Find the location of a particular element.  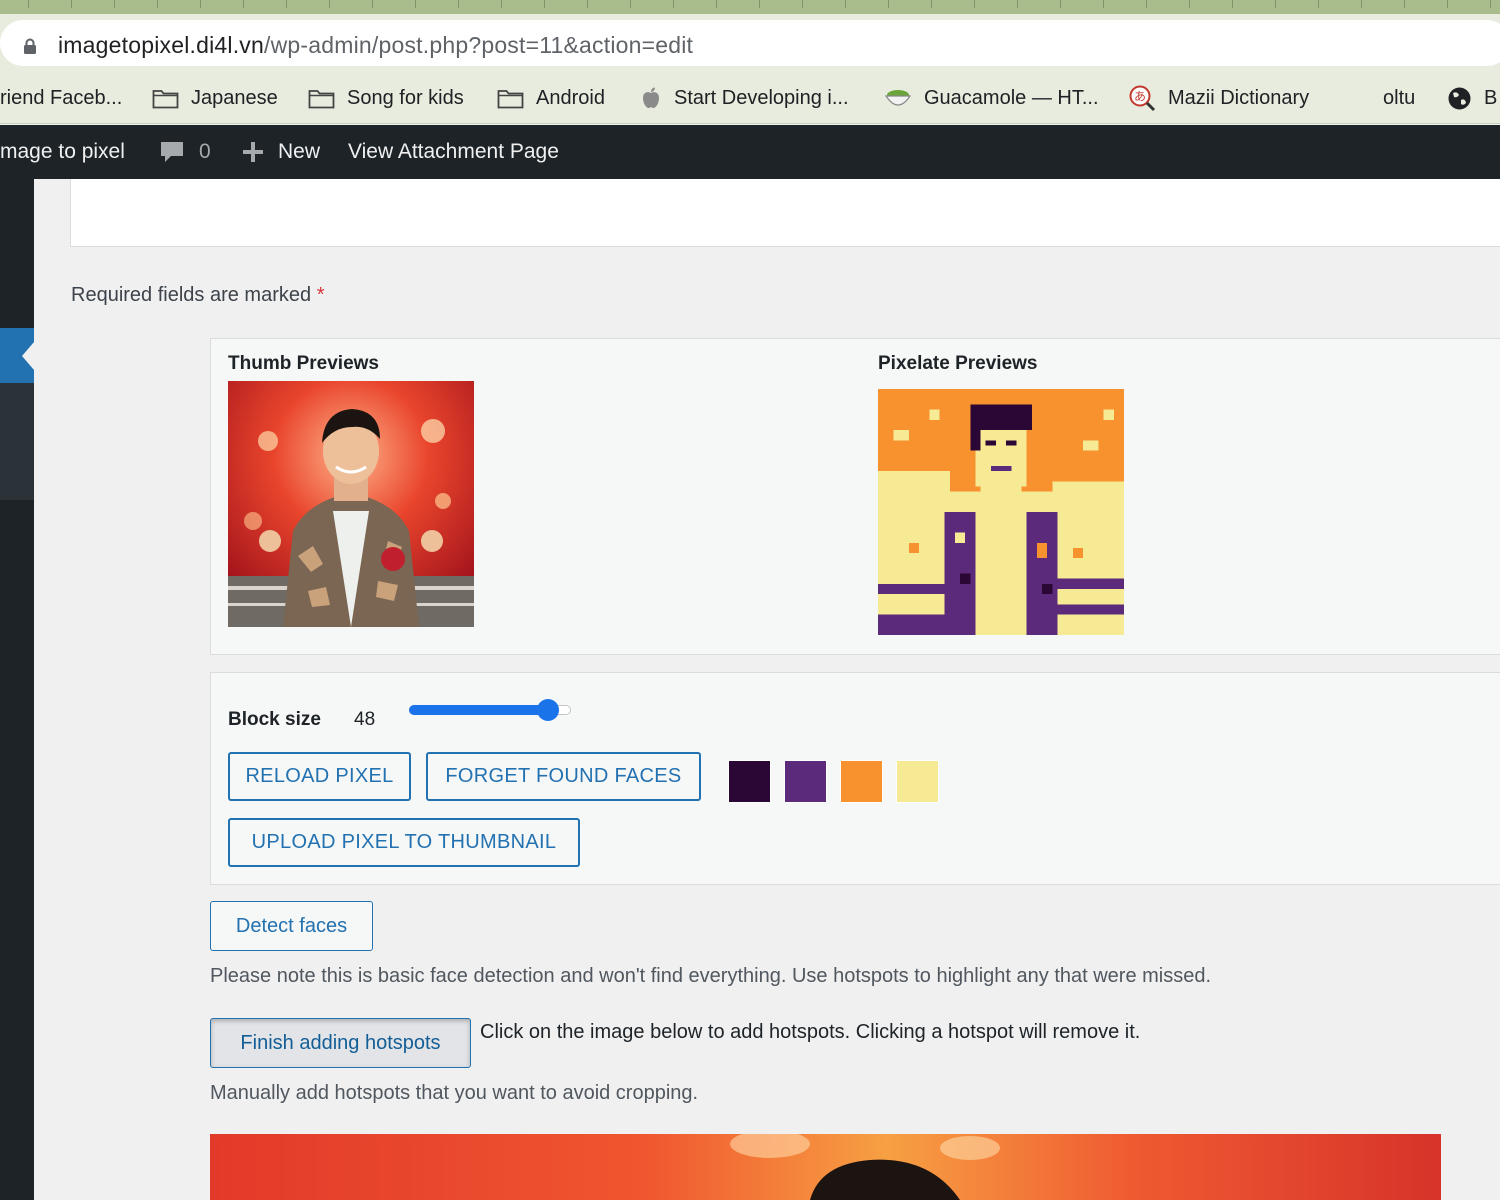

comments-link: 0 is located at coordinates (185, 152).